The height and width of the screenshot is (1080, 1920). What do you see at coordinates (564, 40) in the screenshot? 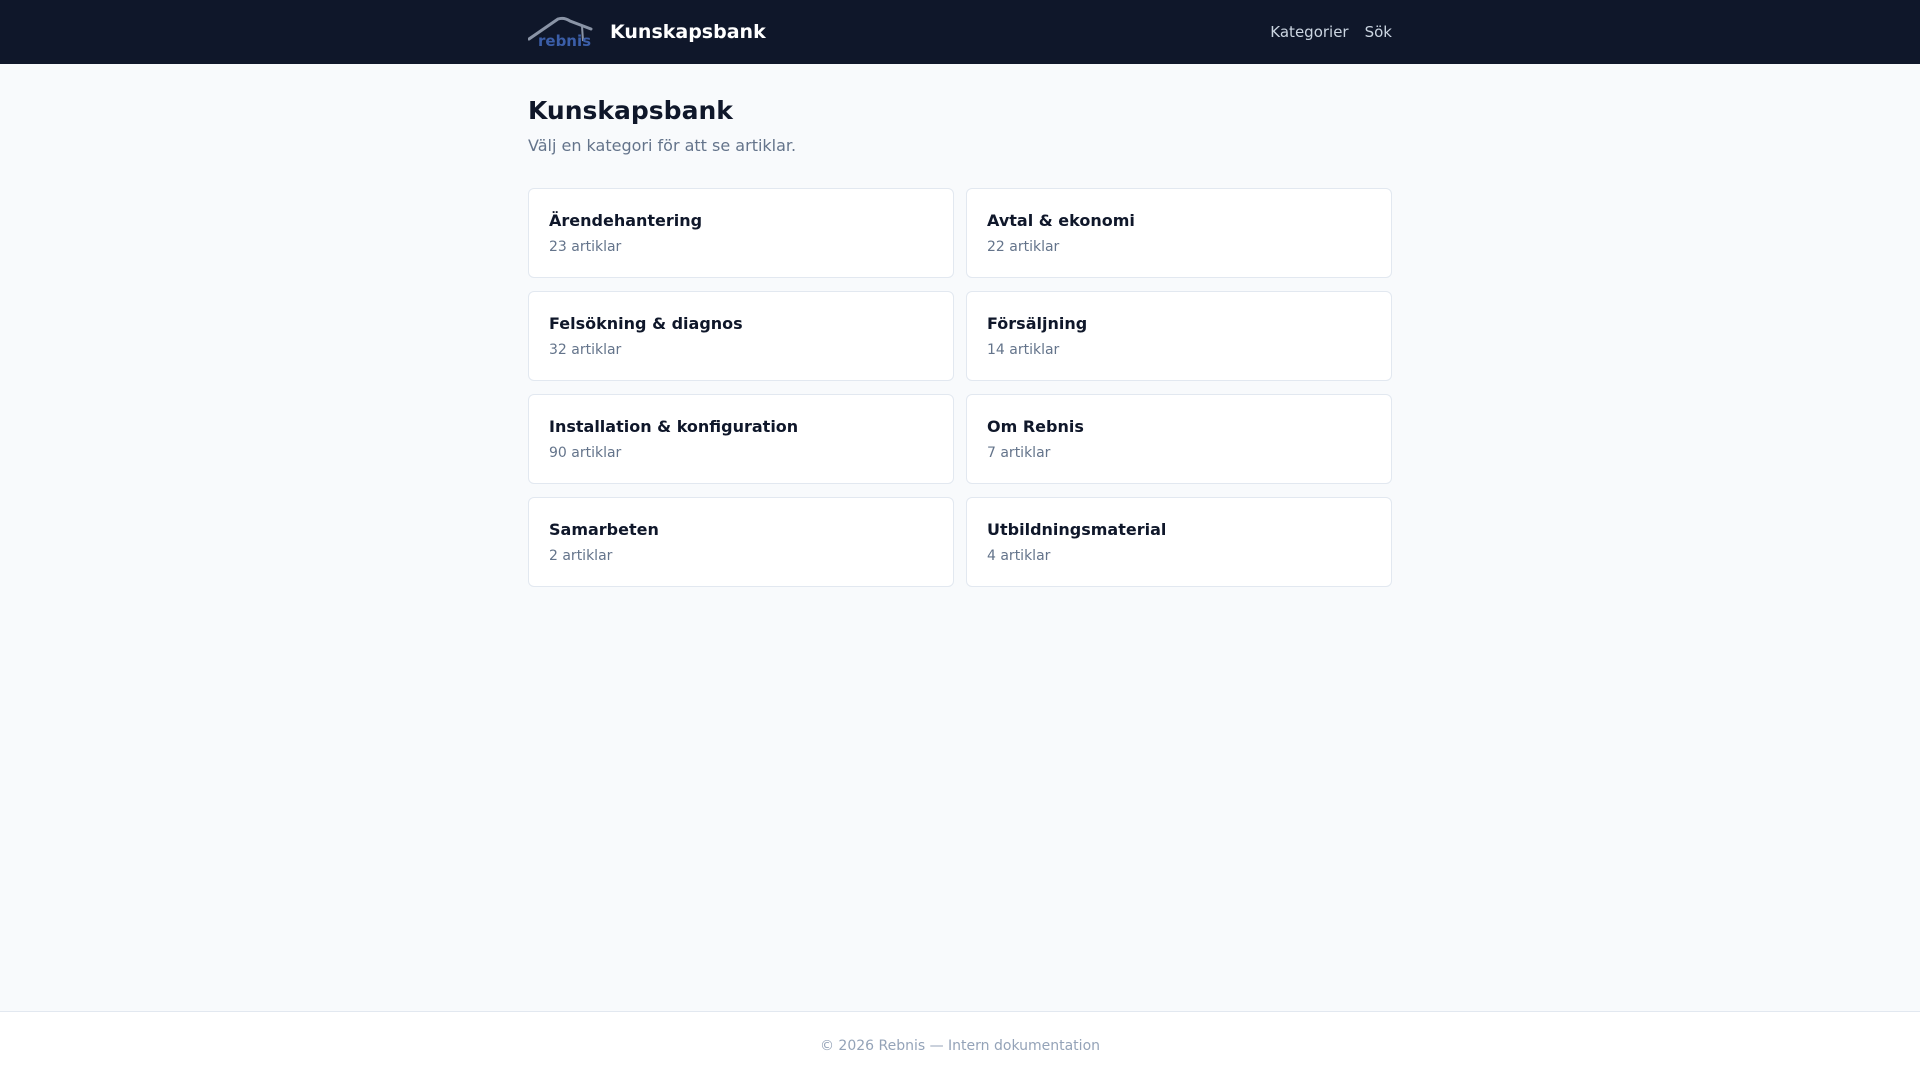
I see `logo-text: rebnis` at bounding box center [564, 40].